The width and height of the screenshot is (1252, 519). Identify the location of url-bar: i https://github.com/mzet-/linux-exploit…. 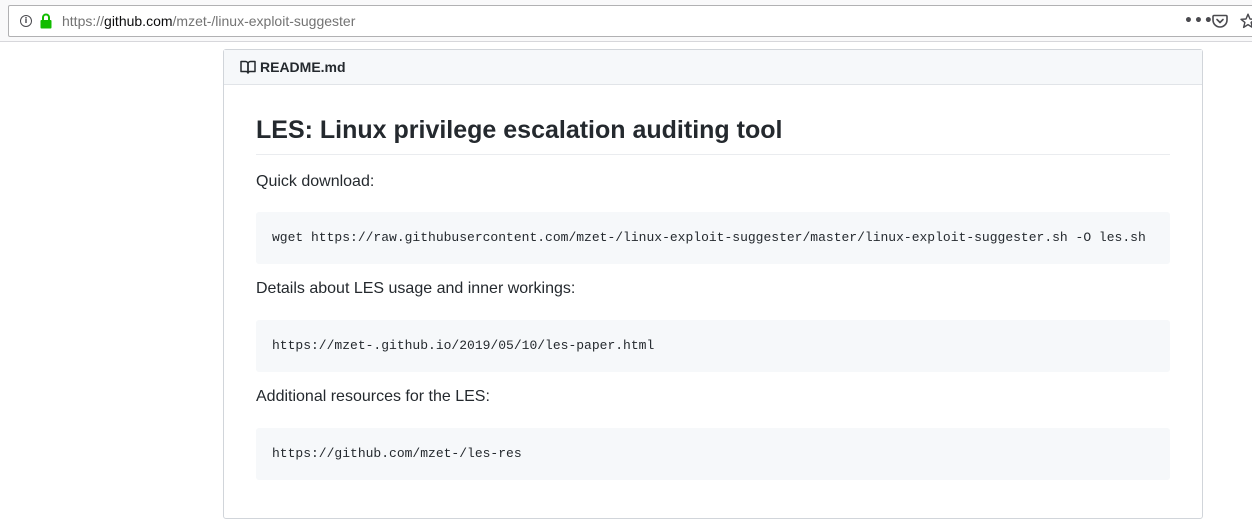
(630, 21).